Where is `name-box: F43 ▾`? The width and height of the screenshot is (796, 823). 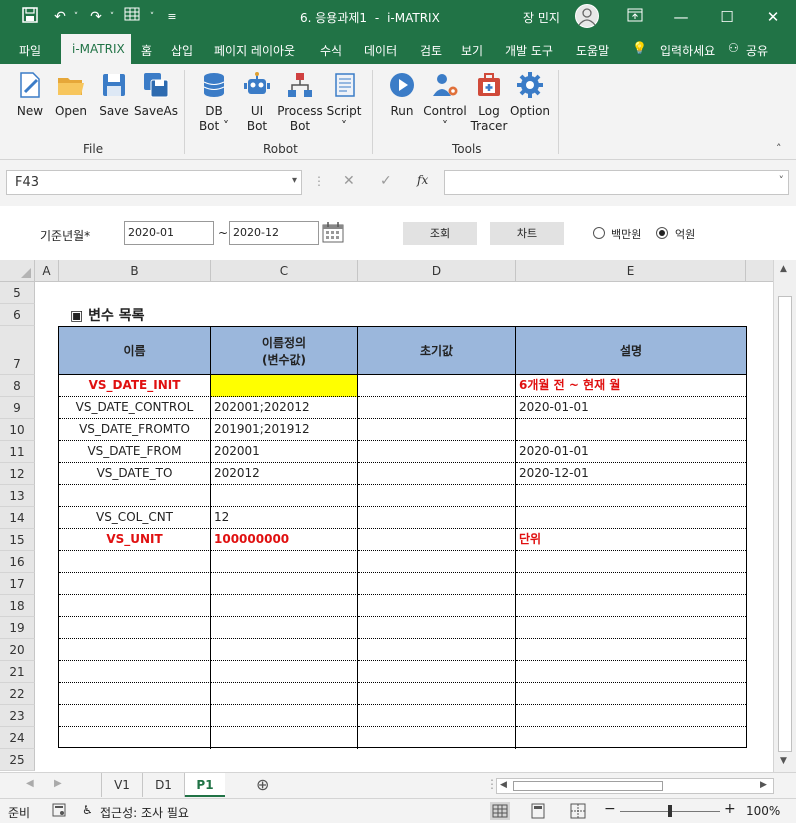
name-box: F43 ▾ is located at coordinates (154, 182).